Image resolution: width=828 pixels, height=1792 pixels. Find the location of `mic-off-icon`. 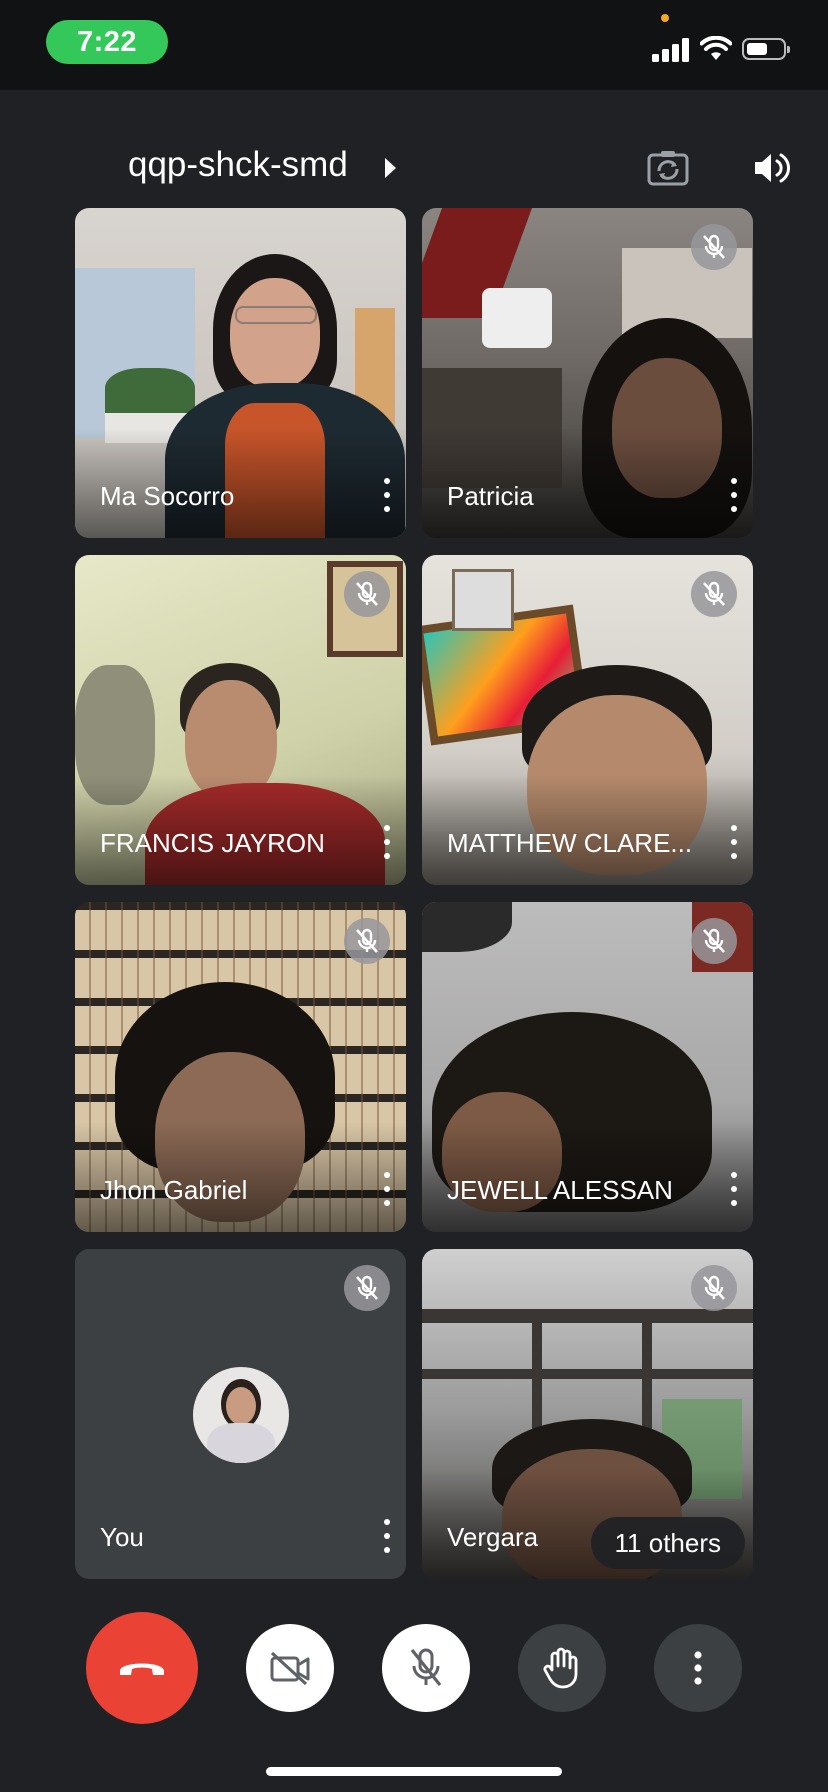

mic-off-icon is located at coordinates (426, 1667).